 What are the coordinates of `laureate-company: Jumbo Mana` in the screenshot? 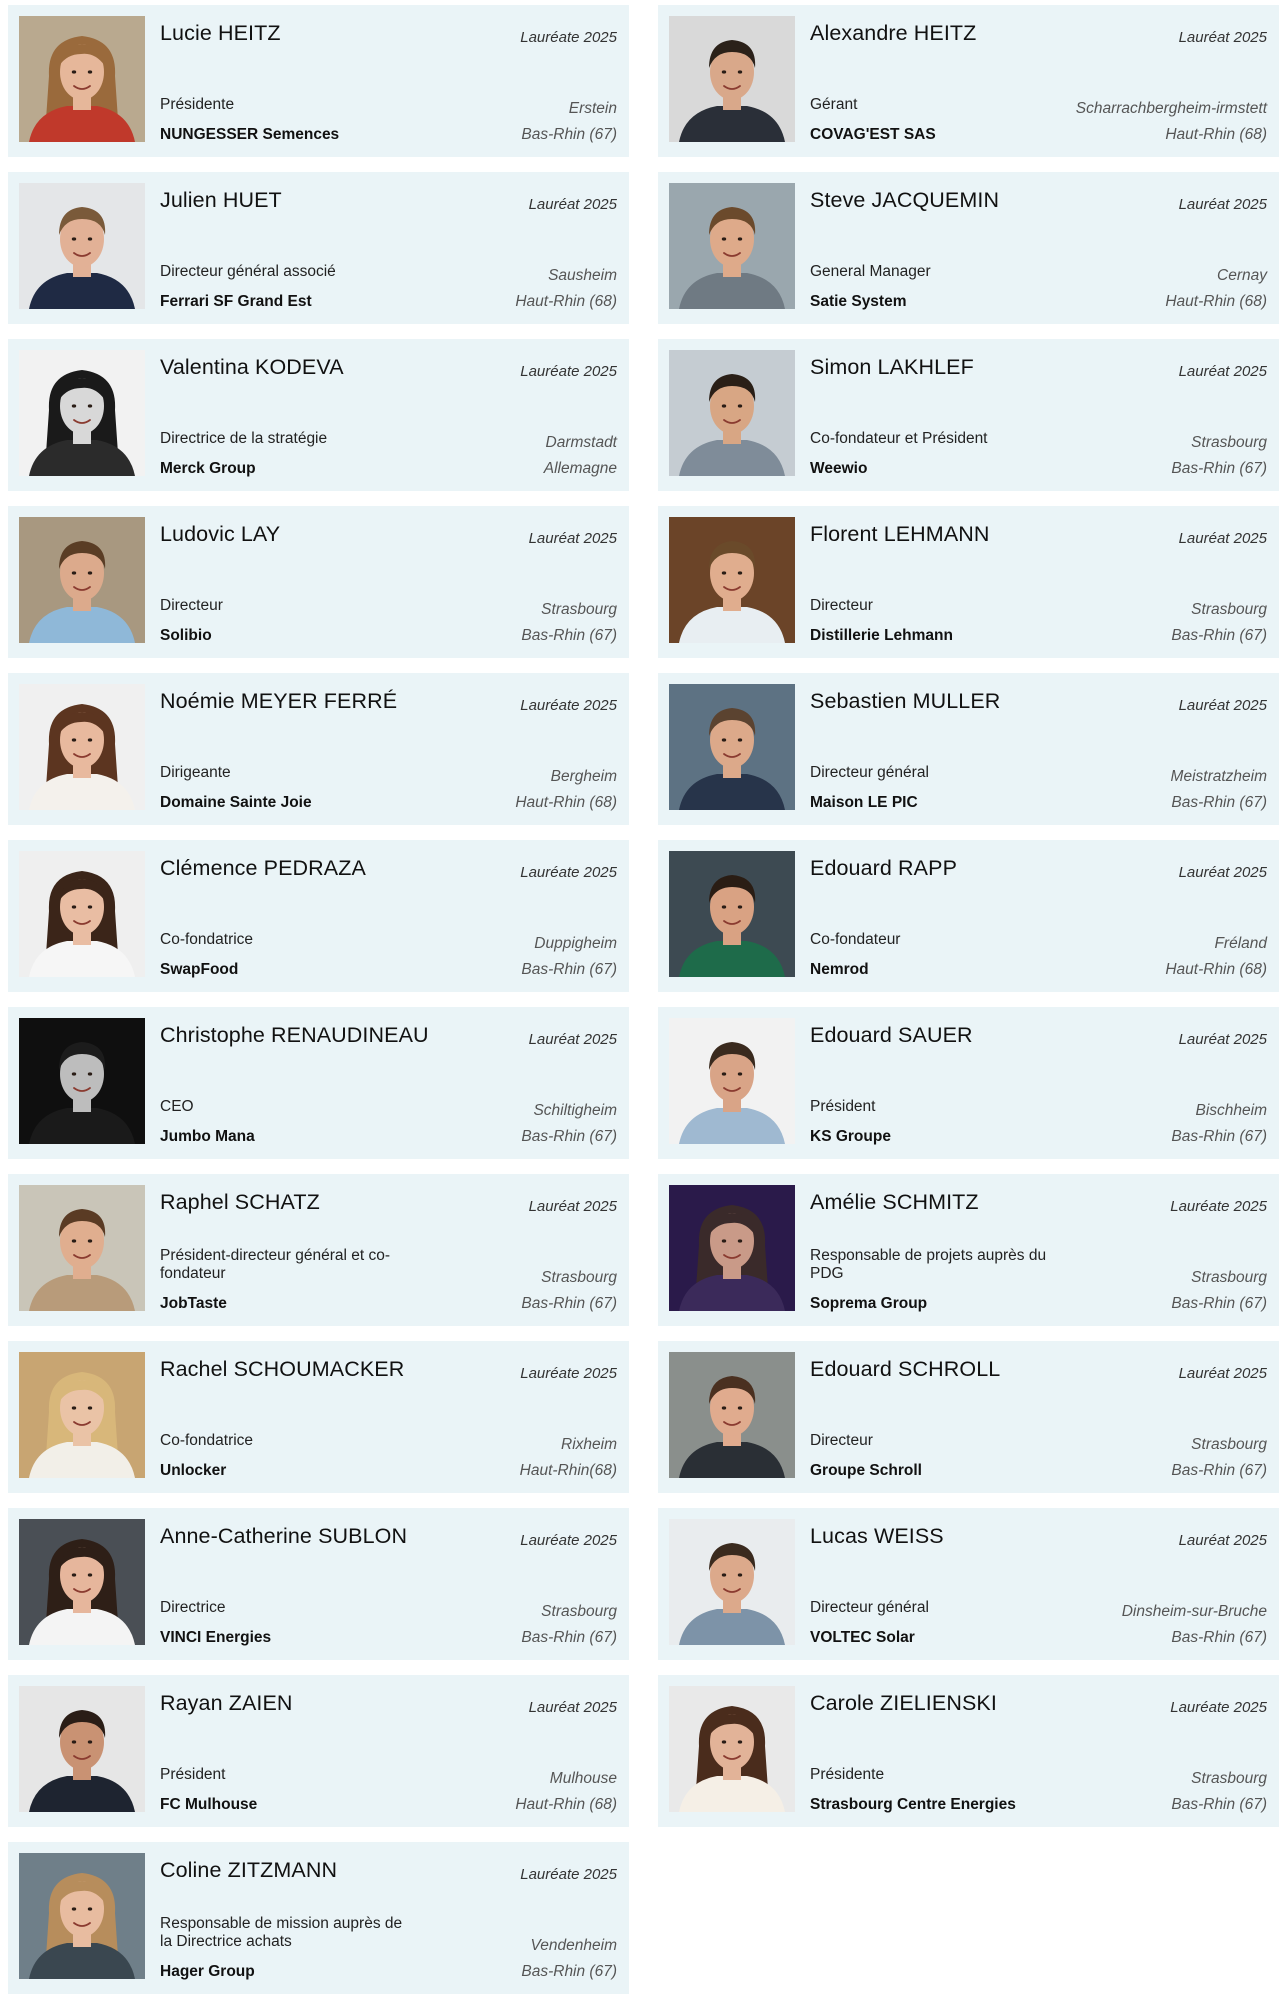 It's located at (207, 1136).